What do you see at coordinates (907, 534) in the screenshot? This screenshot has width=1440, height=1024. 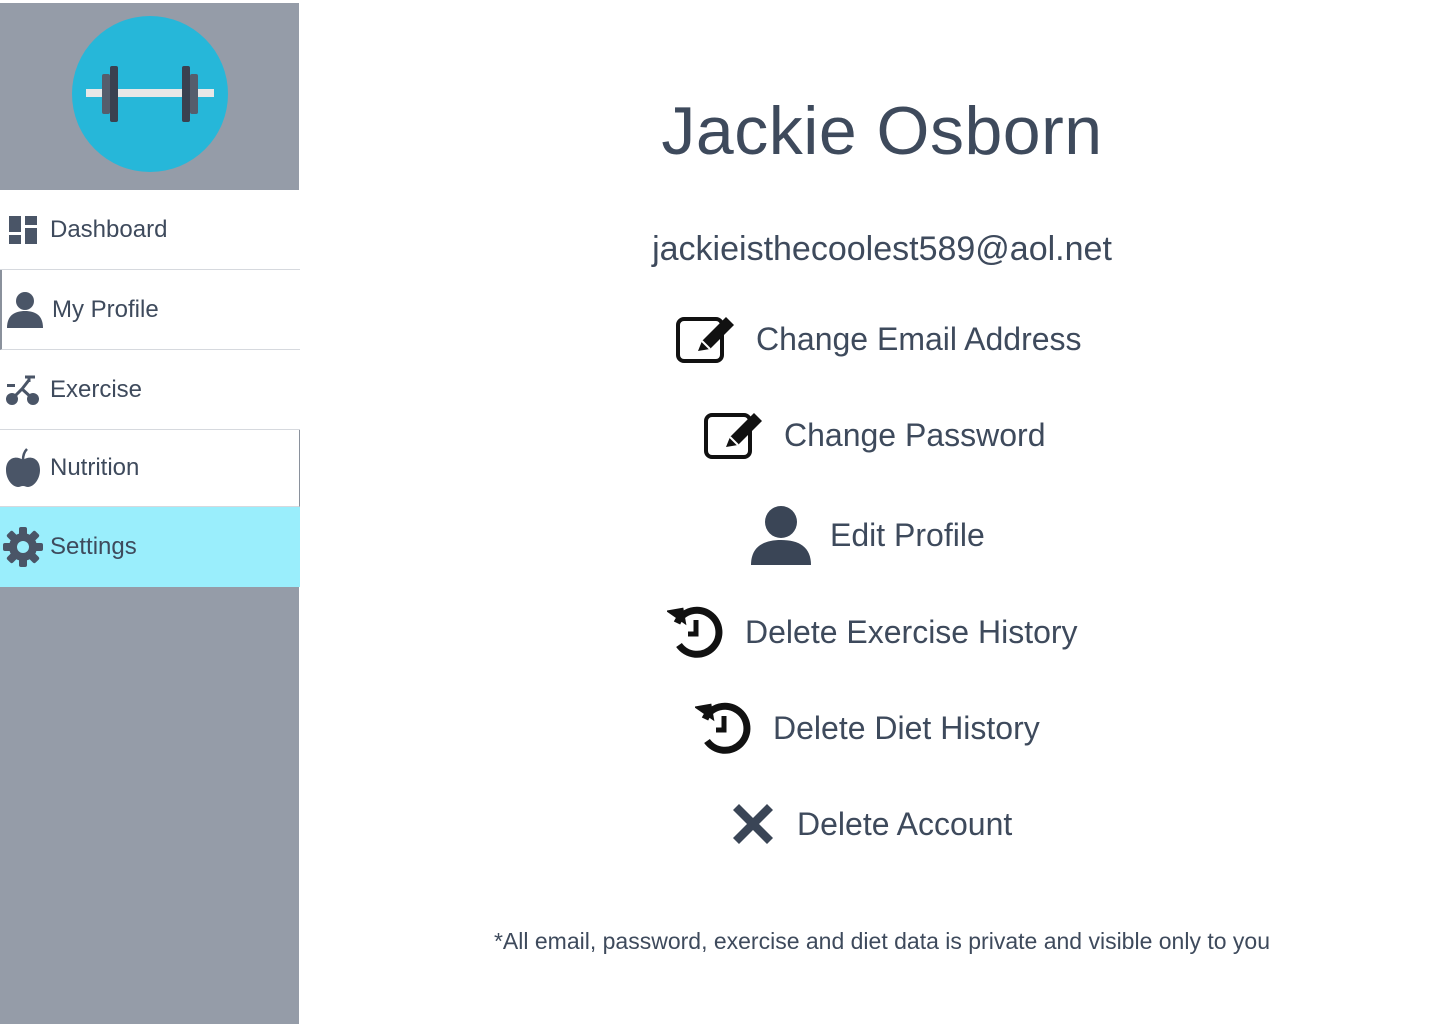 I see `action-label: Edit Profile` at bounding box center [907, 534].